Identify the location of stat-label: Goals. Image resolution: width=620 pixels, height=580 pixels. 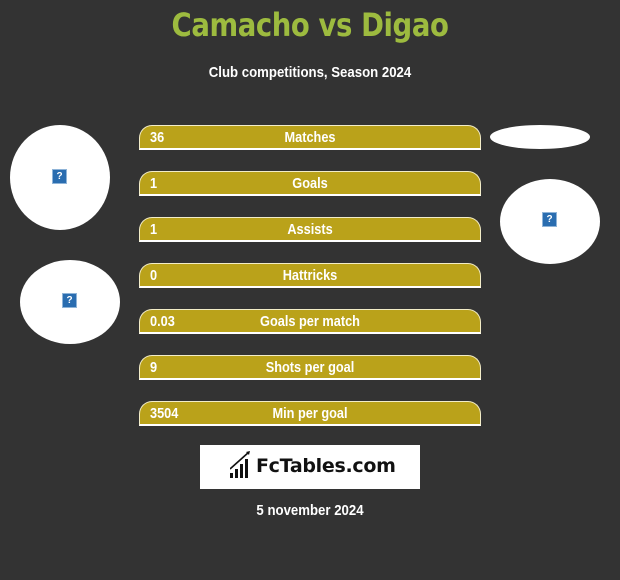
(310, 183).